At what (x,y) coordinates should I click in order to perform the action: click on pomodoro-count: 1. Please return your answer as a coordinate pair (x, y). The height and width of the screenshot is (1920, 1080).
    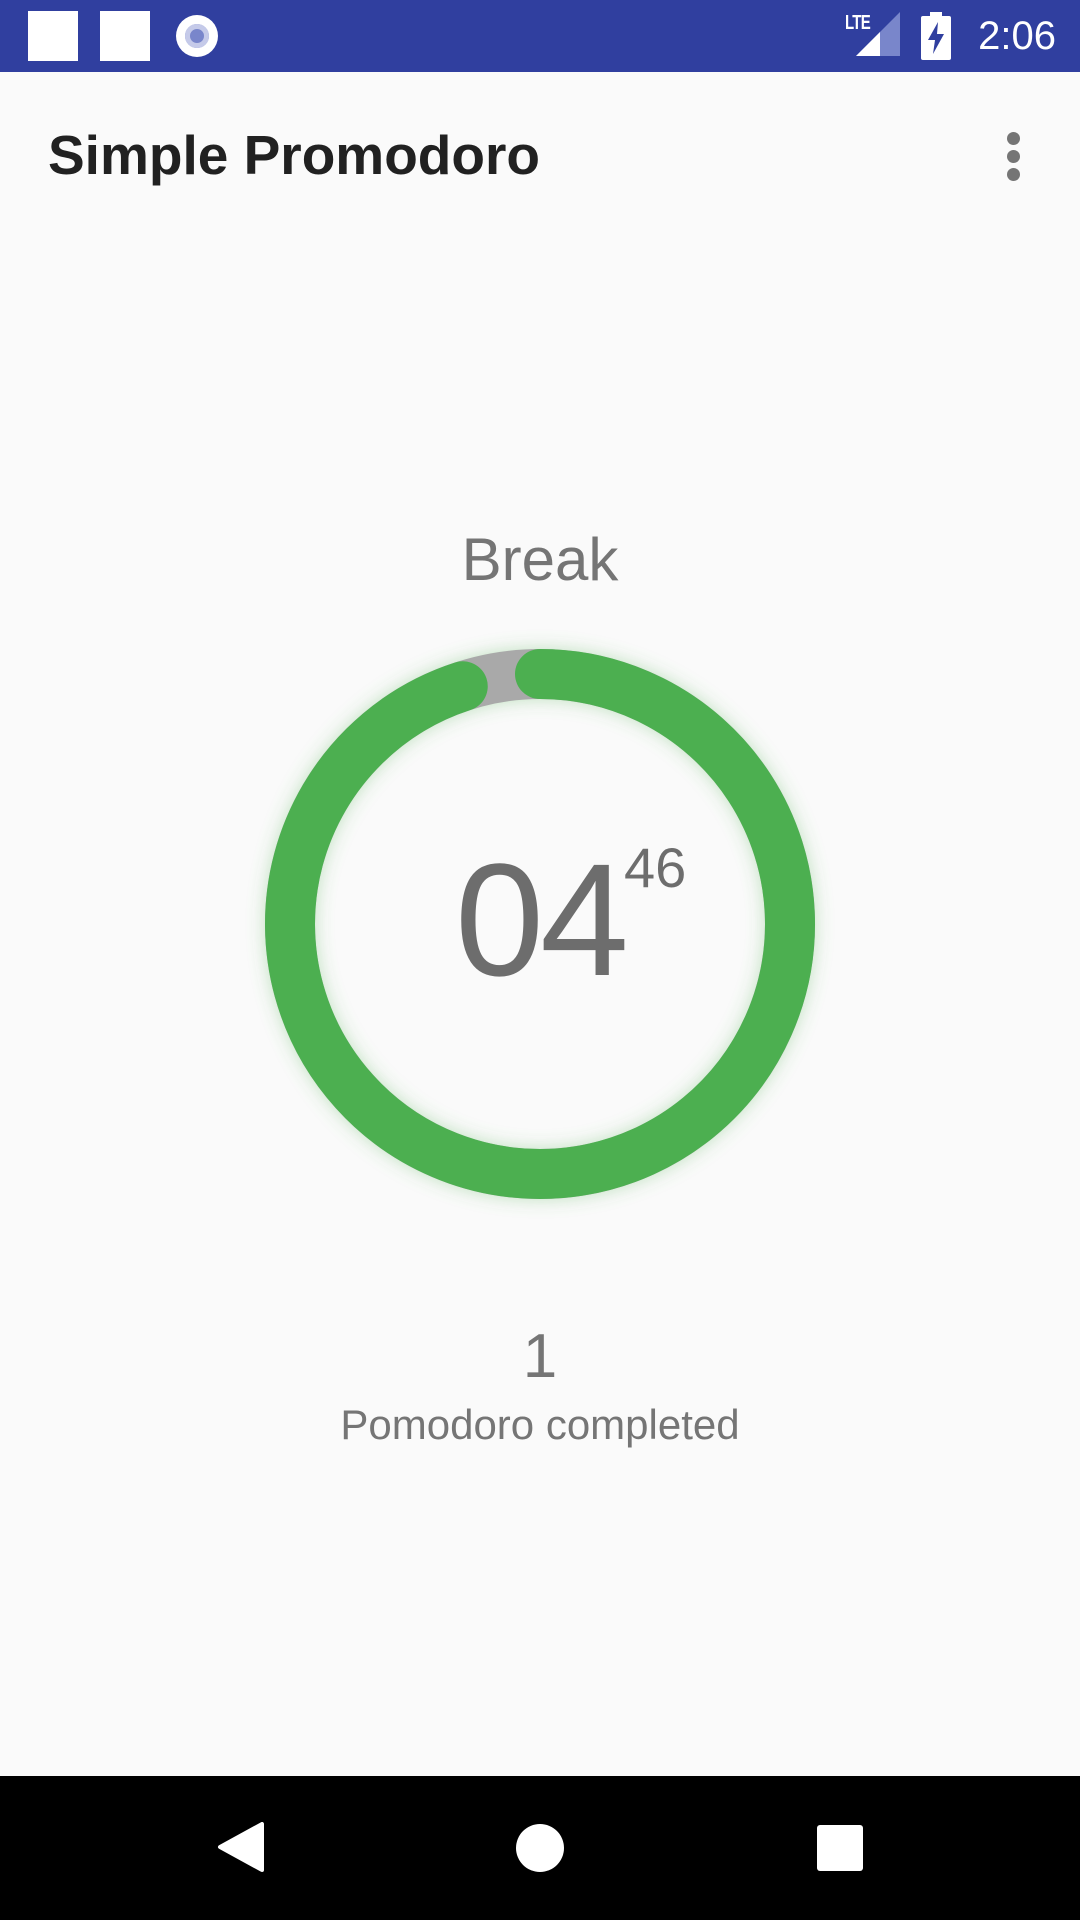
    Looking at the image, I should click on (540, 1356).